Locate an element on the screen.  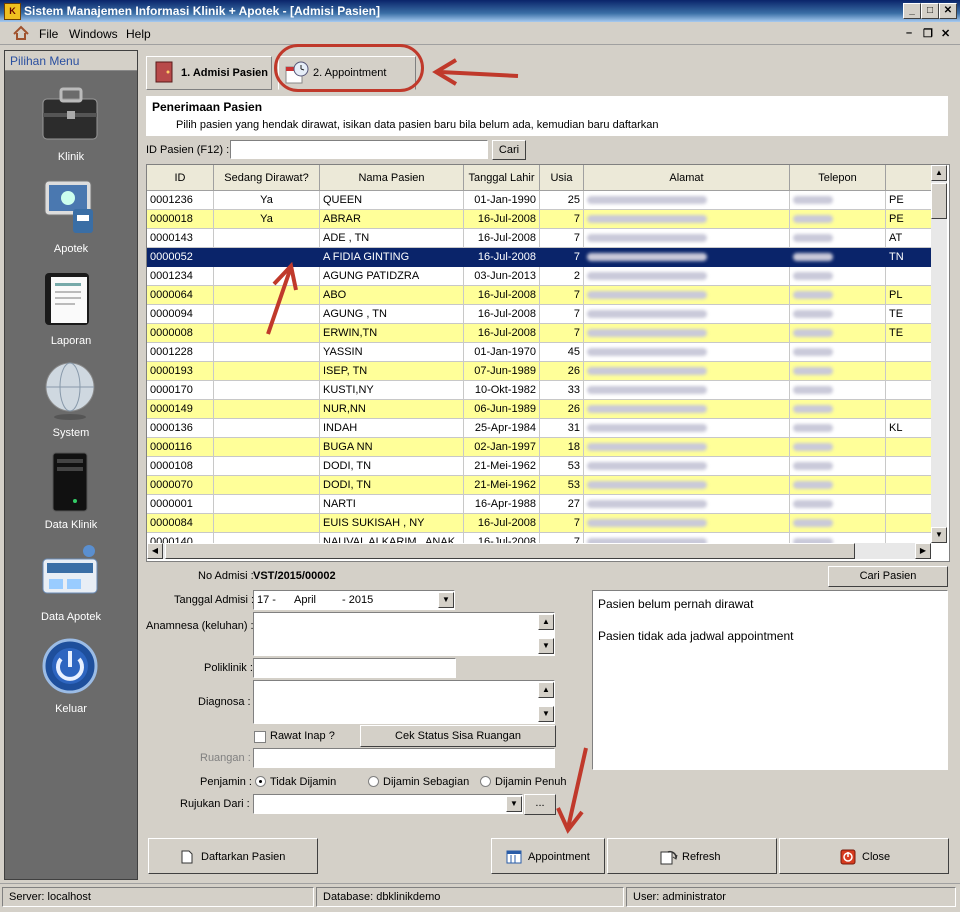
menu-windows: Windows is located at coordinates (93, 34).